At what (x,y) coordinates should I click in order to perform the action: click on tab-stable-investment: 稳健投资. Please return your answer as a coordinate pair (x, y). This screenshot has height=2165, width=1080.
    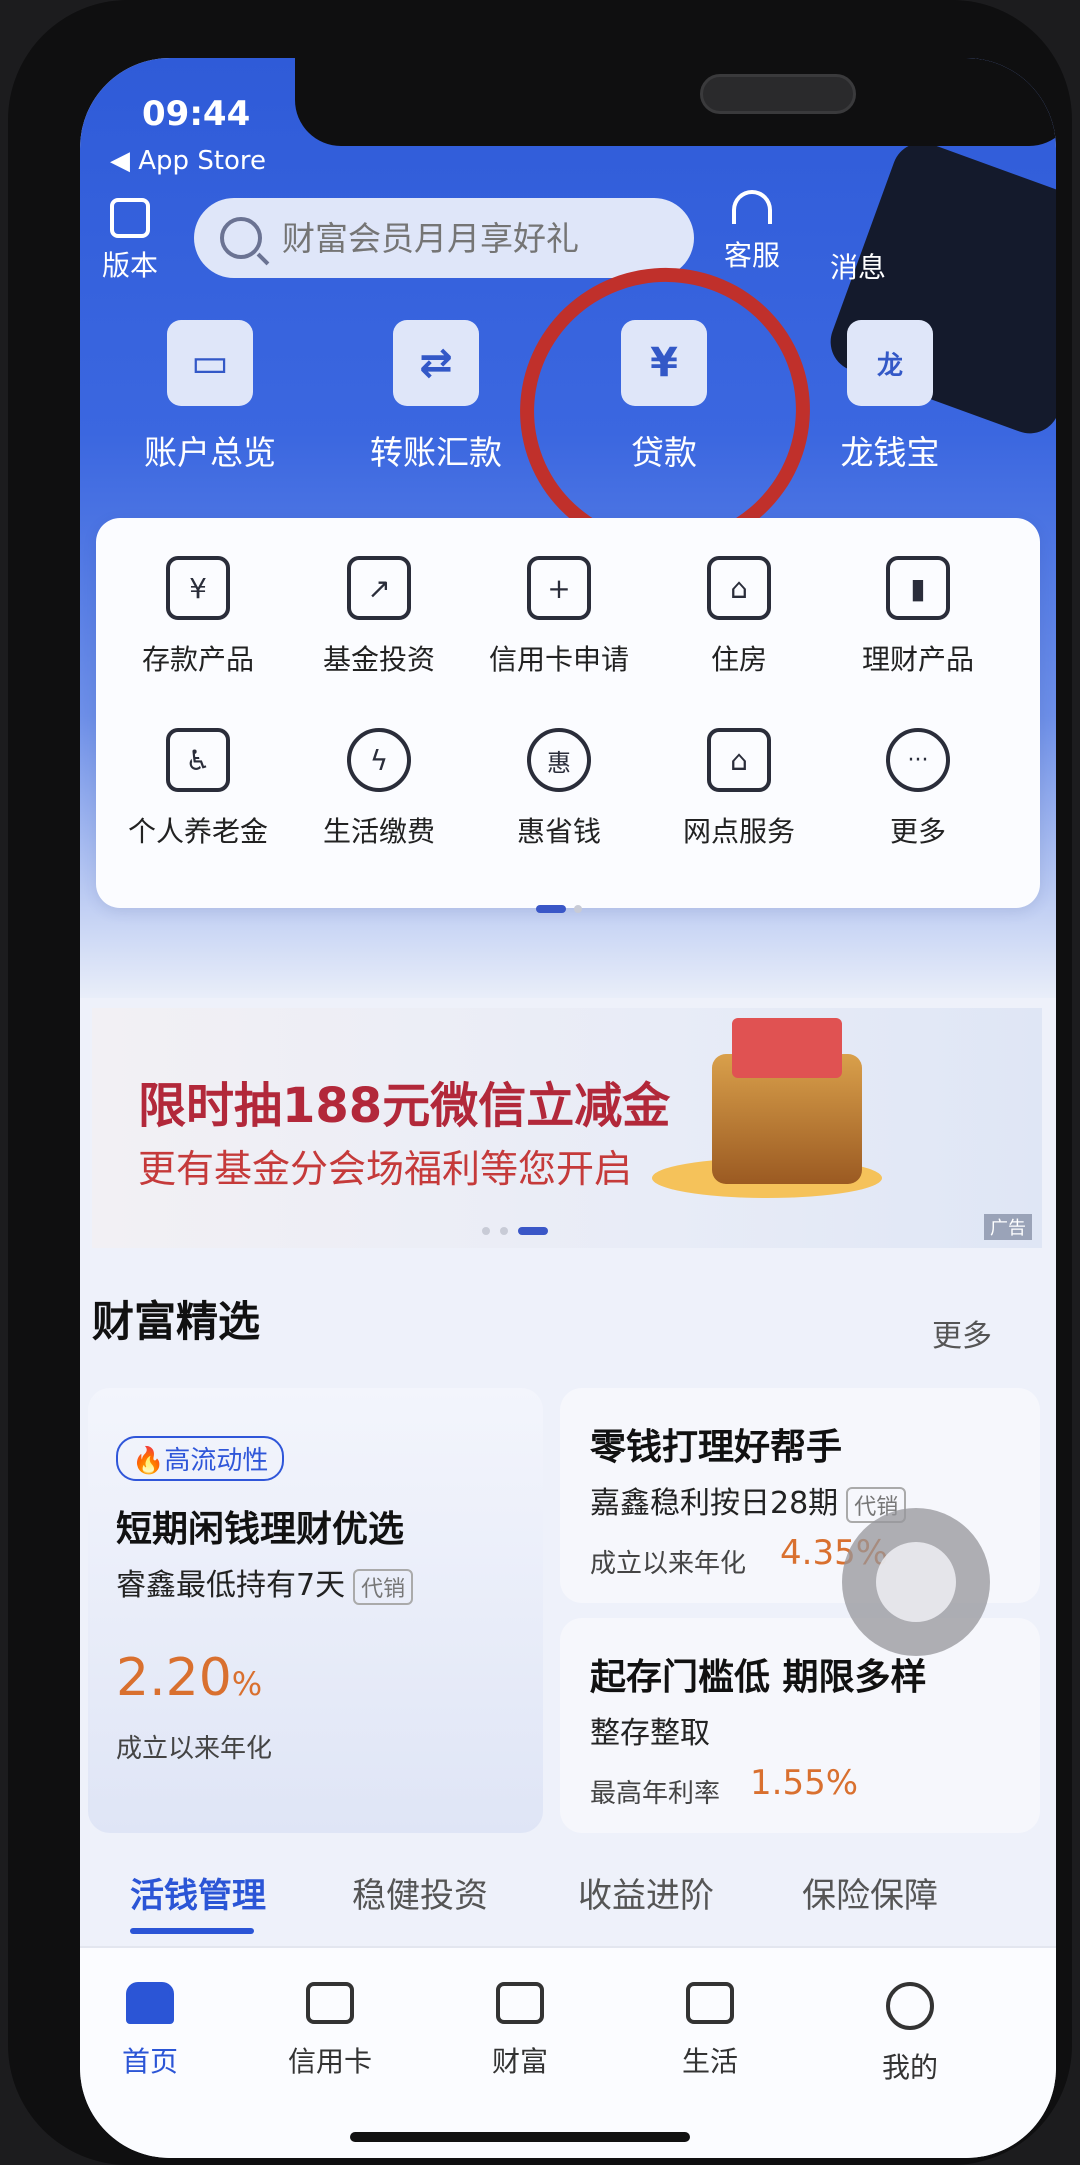
    Looking at the image, I should click on (420, 1892).